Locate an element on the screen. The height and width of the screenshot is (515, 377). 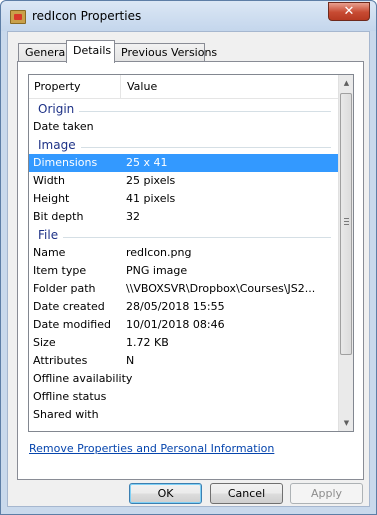
cancel-button: Cancel is located at coordinates (246, 493).